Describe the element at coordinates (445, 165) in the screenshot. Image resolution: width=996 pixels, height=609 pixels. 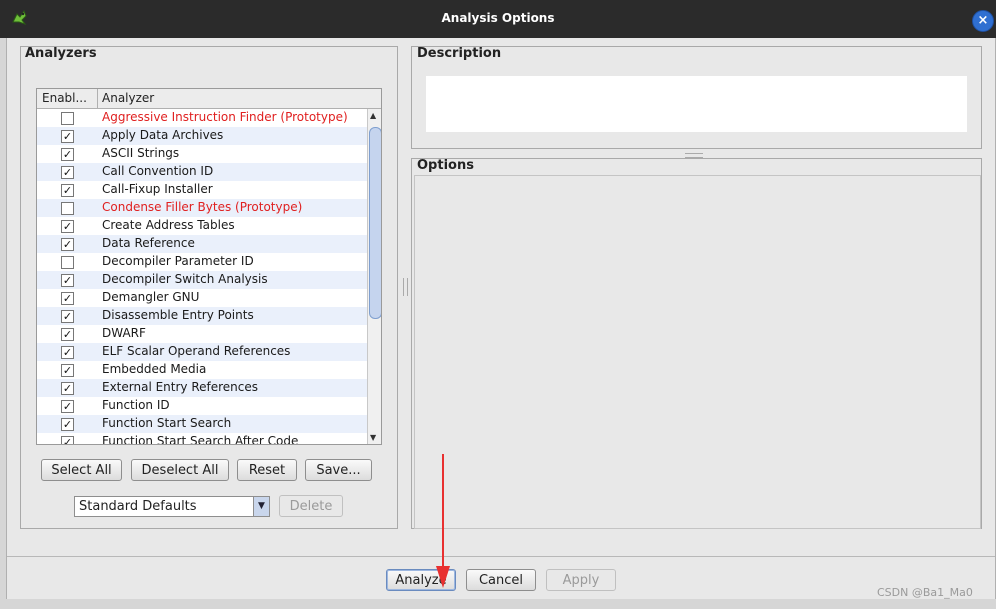
I see `options-title: Options` at that location.